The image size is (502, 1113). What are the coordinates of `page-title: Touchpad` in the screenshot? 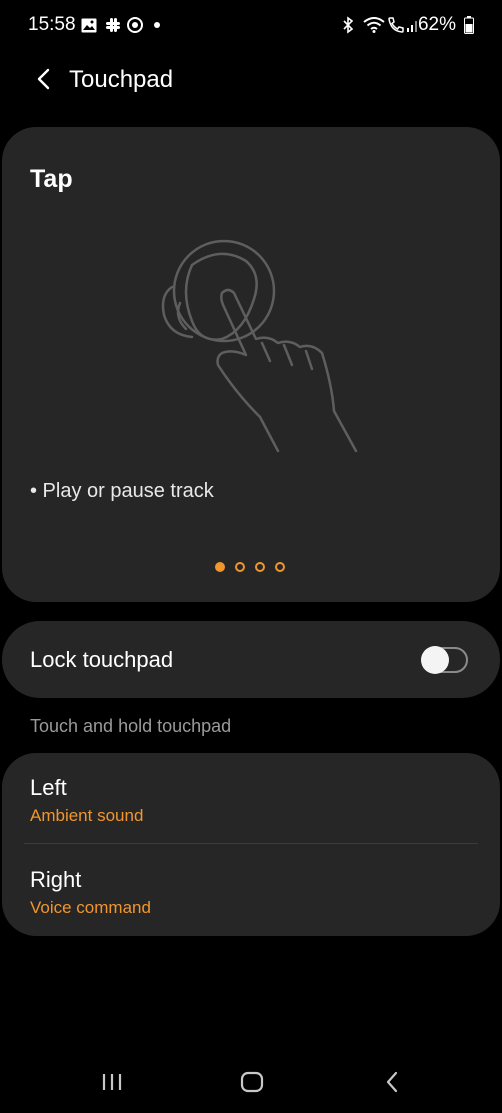 It's located at (121, 79).